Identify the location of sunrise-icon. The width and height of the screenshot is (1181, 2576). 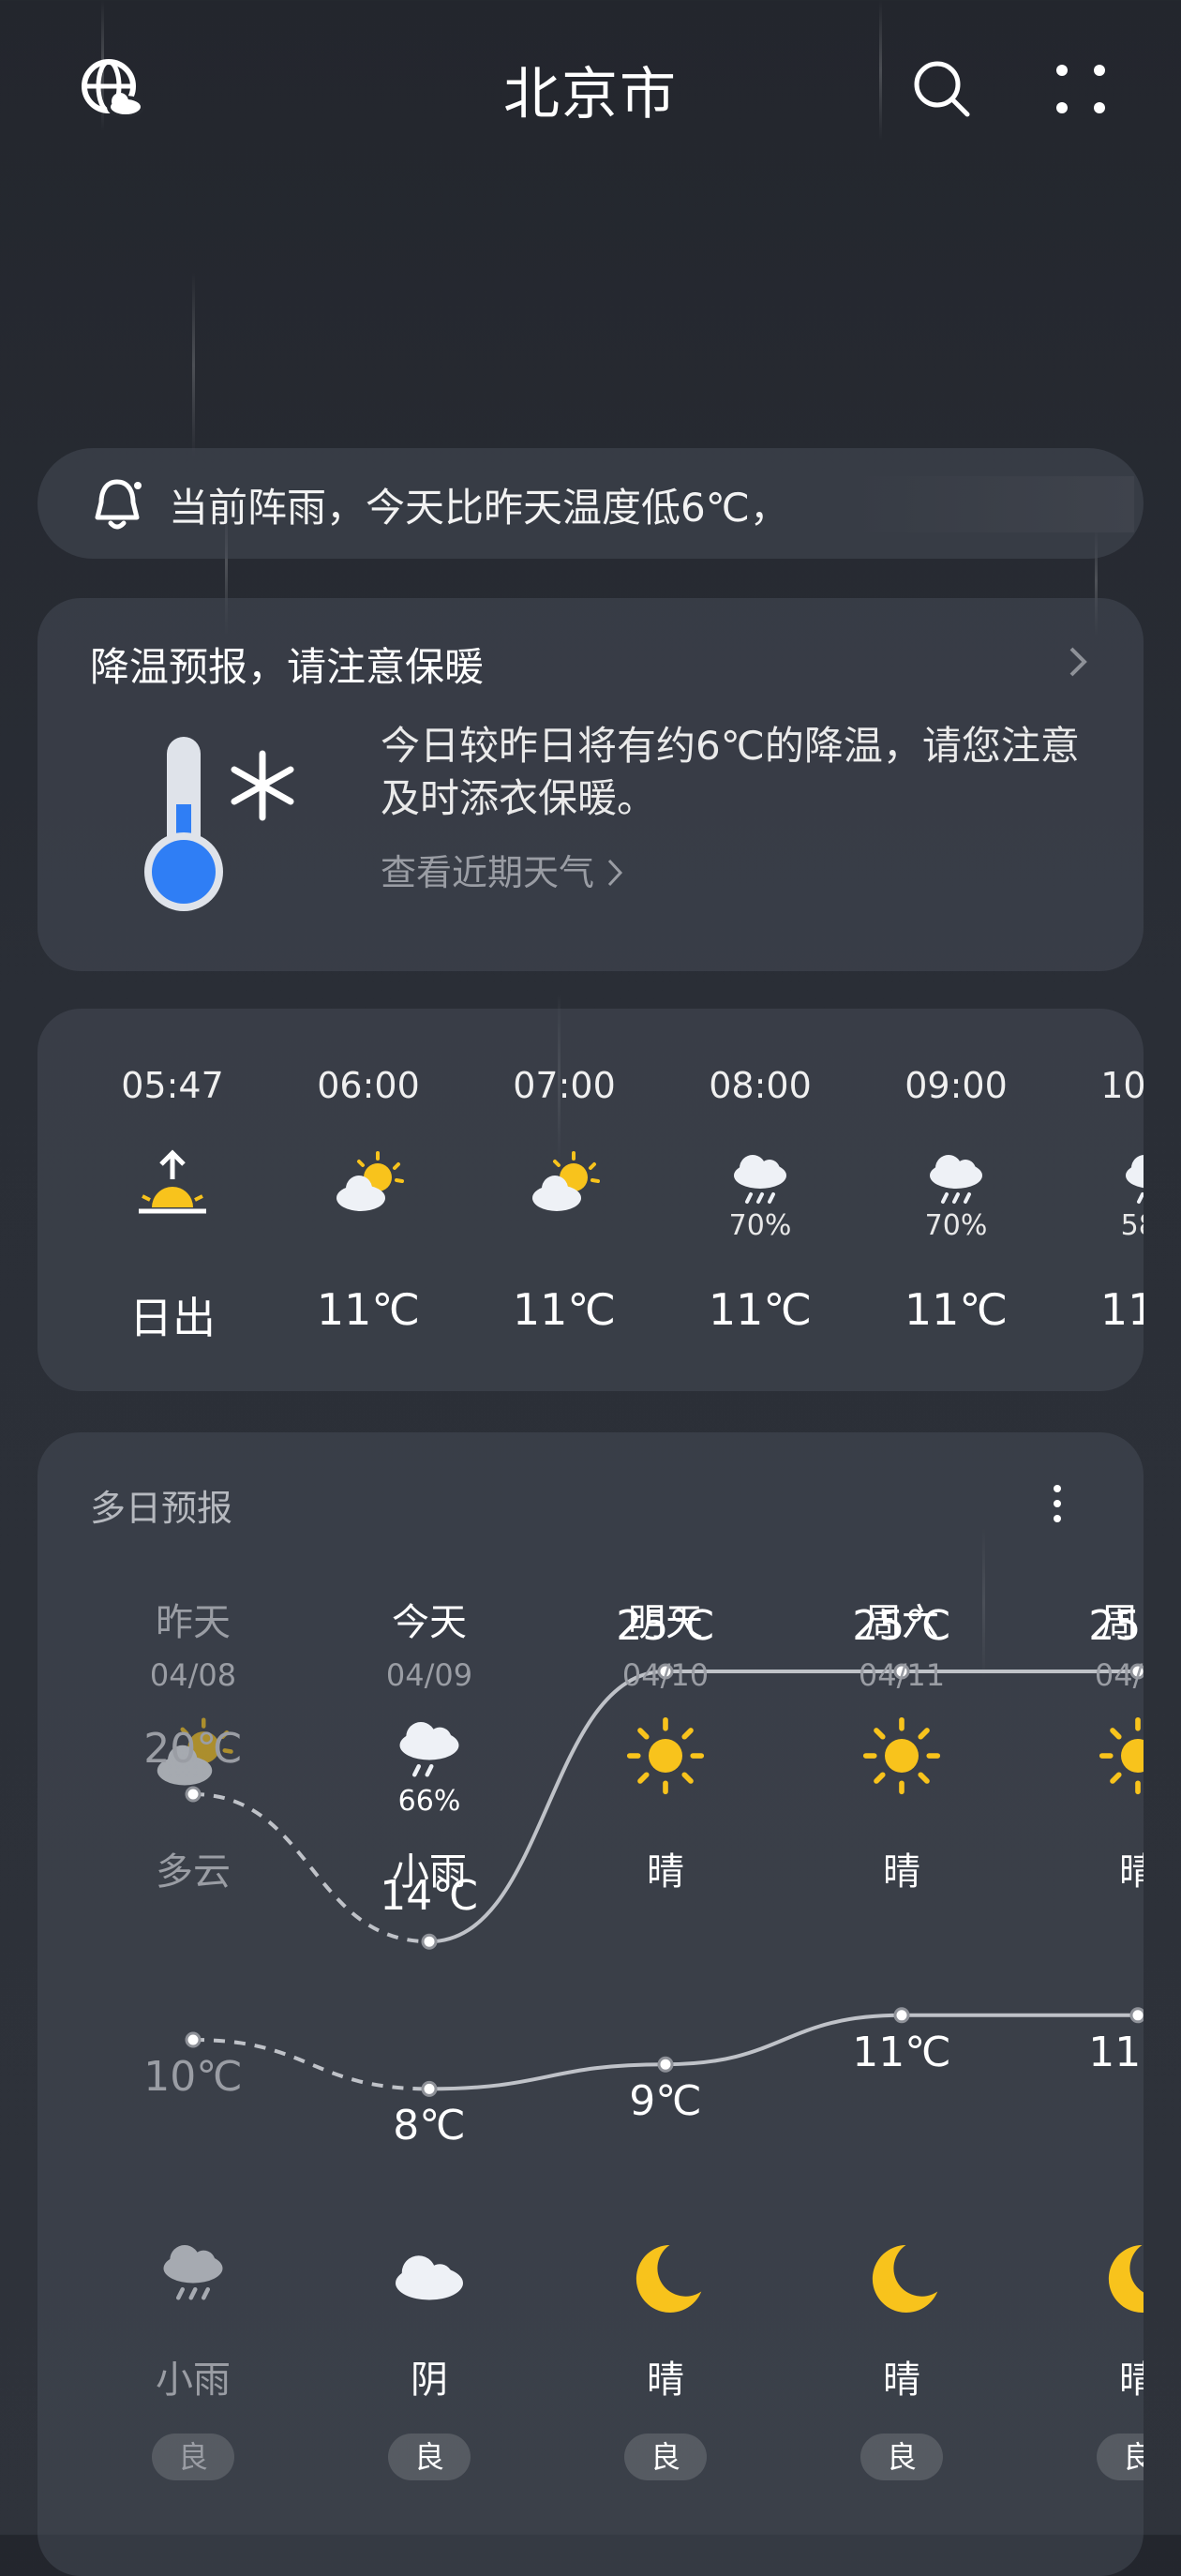
(172, 1184).